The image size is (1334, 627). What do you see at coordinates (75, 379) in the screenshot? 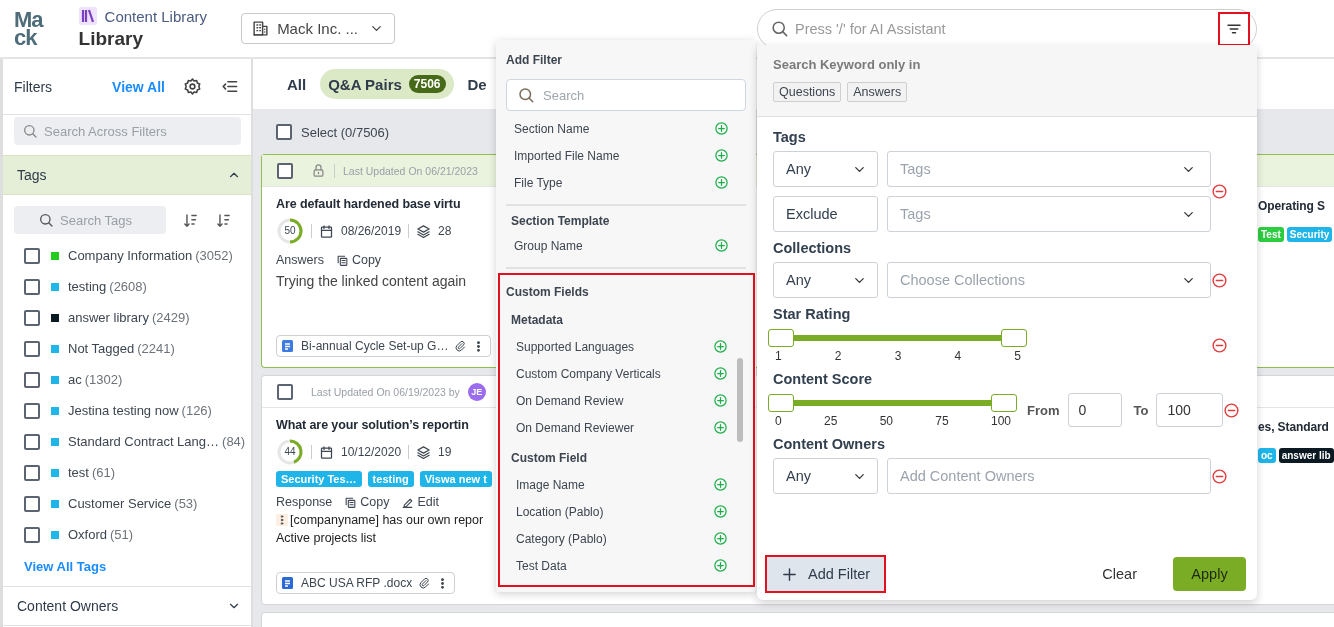
I see `tag-name: ac` at bounding box center [75, 379].